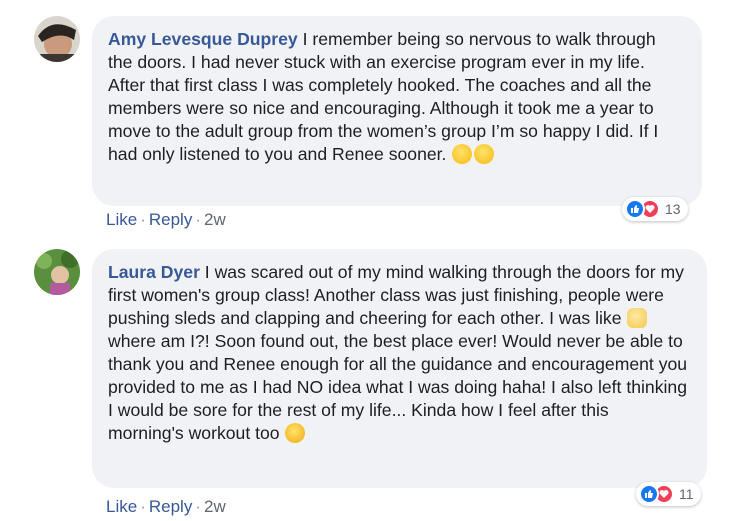 This screenshot has height=521, width=751. Describe the element at coordinates (673, 209) in the screenshot. I see `reaction-count: 13` at that location.